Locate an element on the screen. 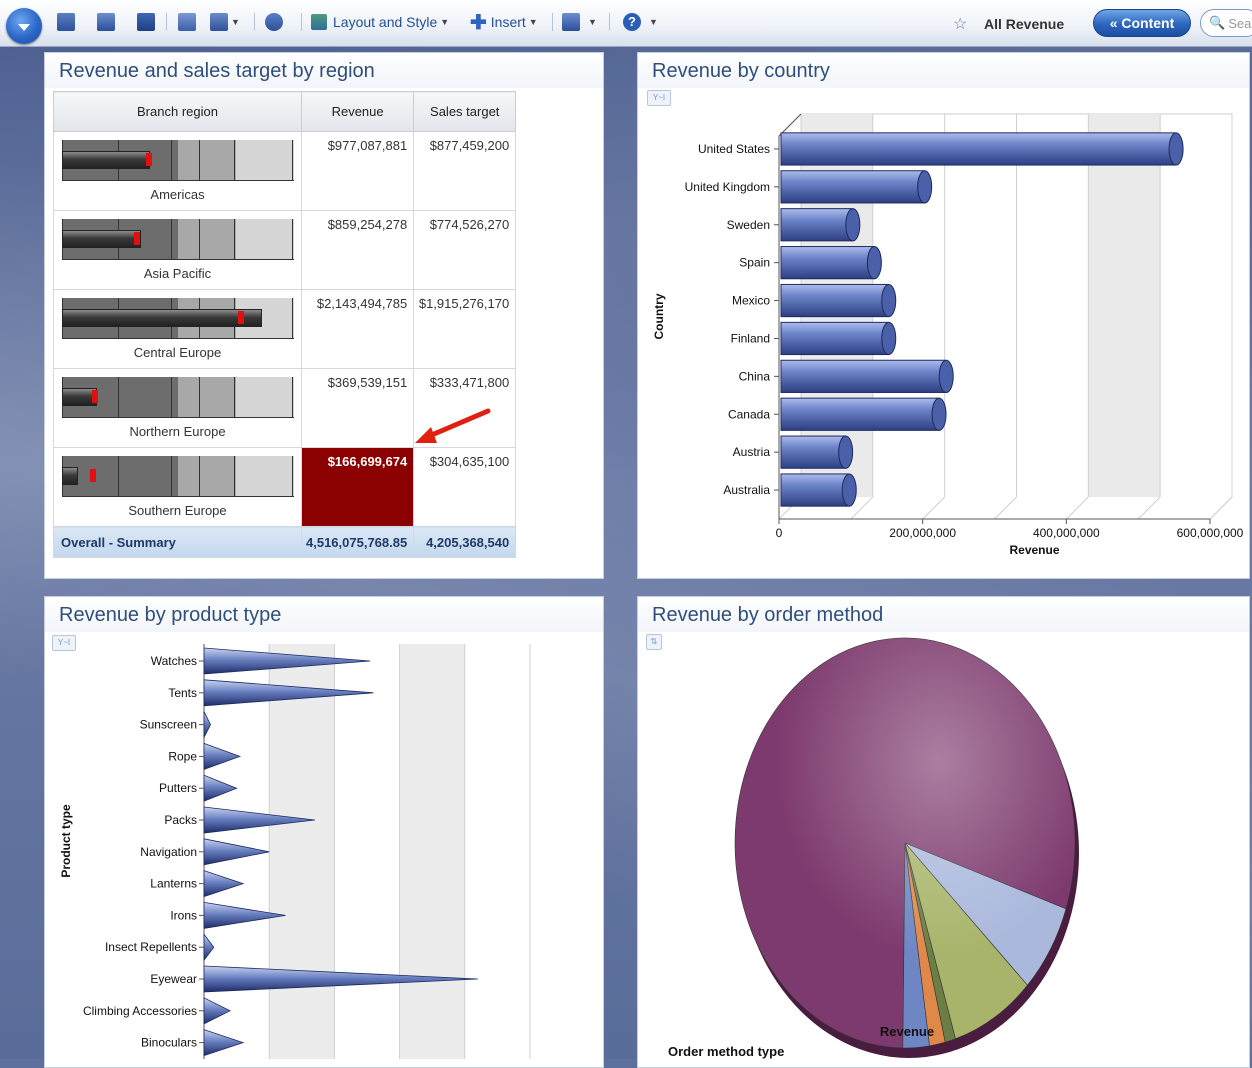  y-tick-label: Binoculars is located at coordinates (169, 1043).